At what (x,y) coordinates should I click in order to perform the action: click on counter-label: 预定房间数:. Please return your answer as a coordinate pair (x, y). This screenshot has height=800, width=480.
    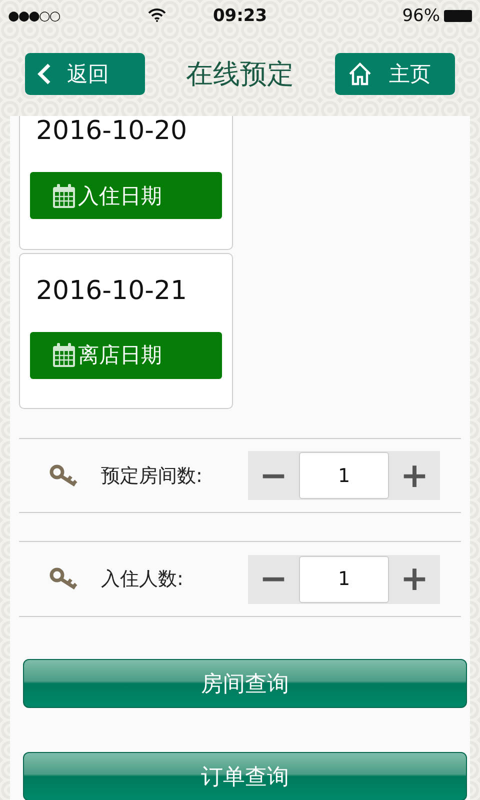
    Looking at the image, I should click on (152, 476).